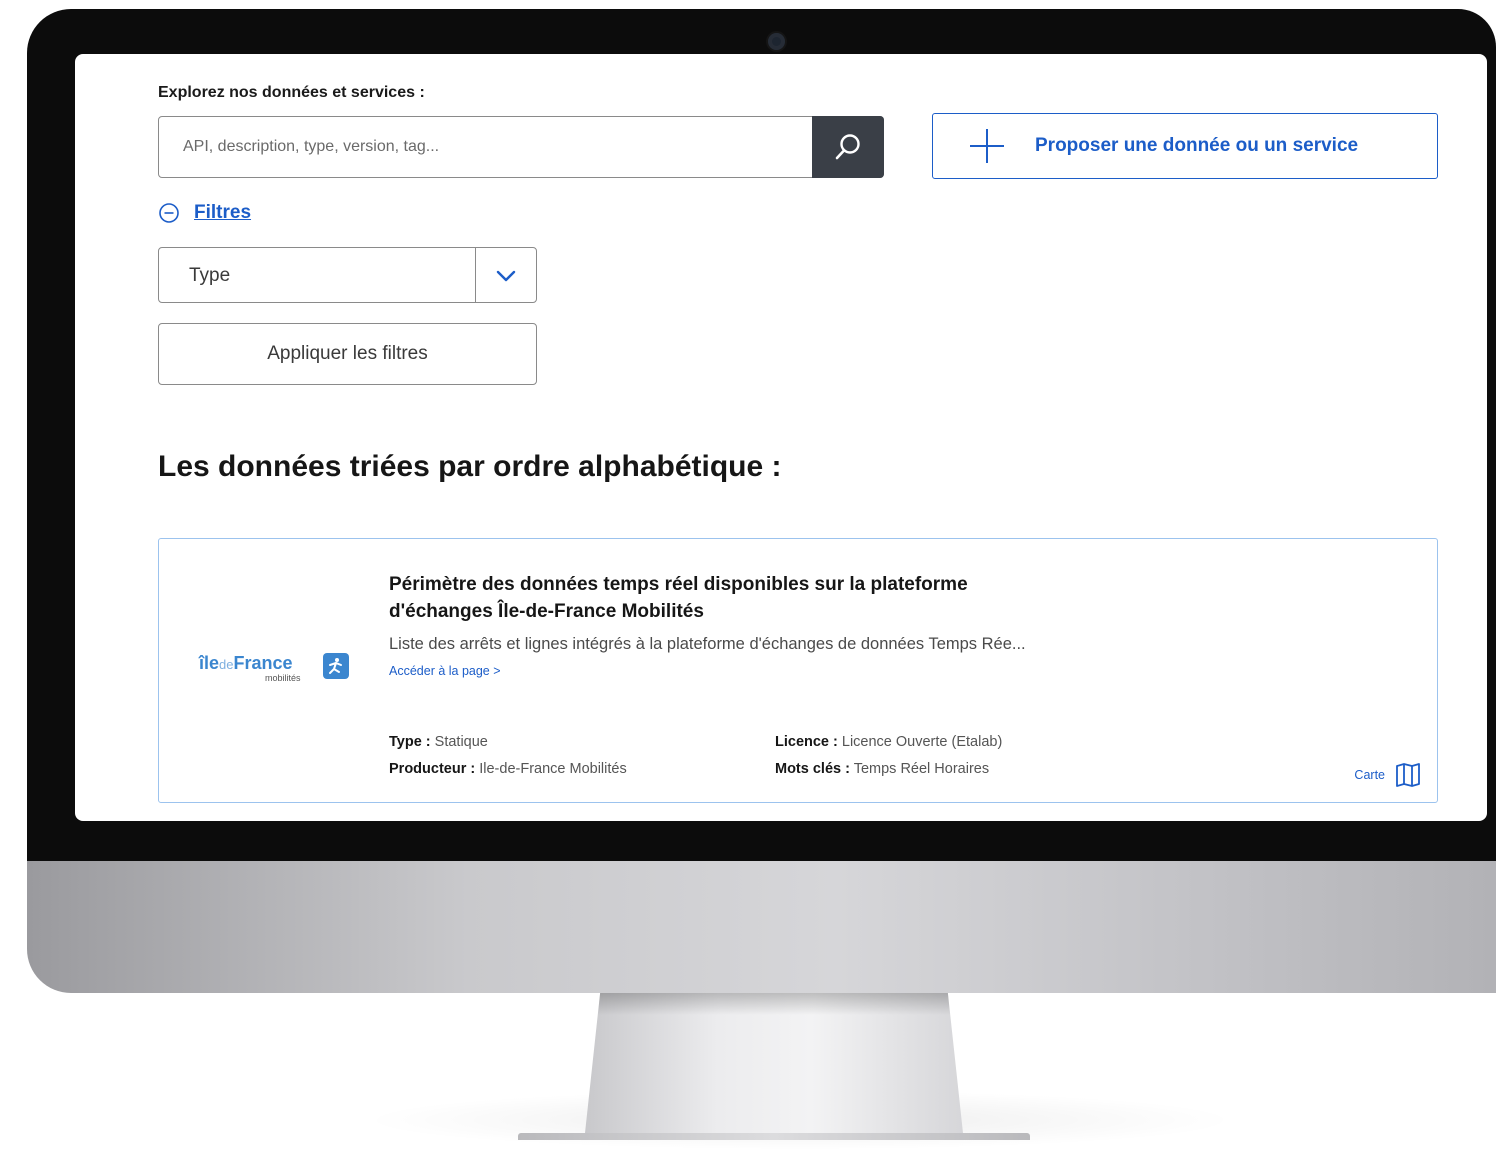  What do you see at coordinates (475, 275) in the screenshot?
I see `select-divider` at bounding box center [475, 275].